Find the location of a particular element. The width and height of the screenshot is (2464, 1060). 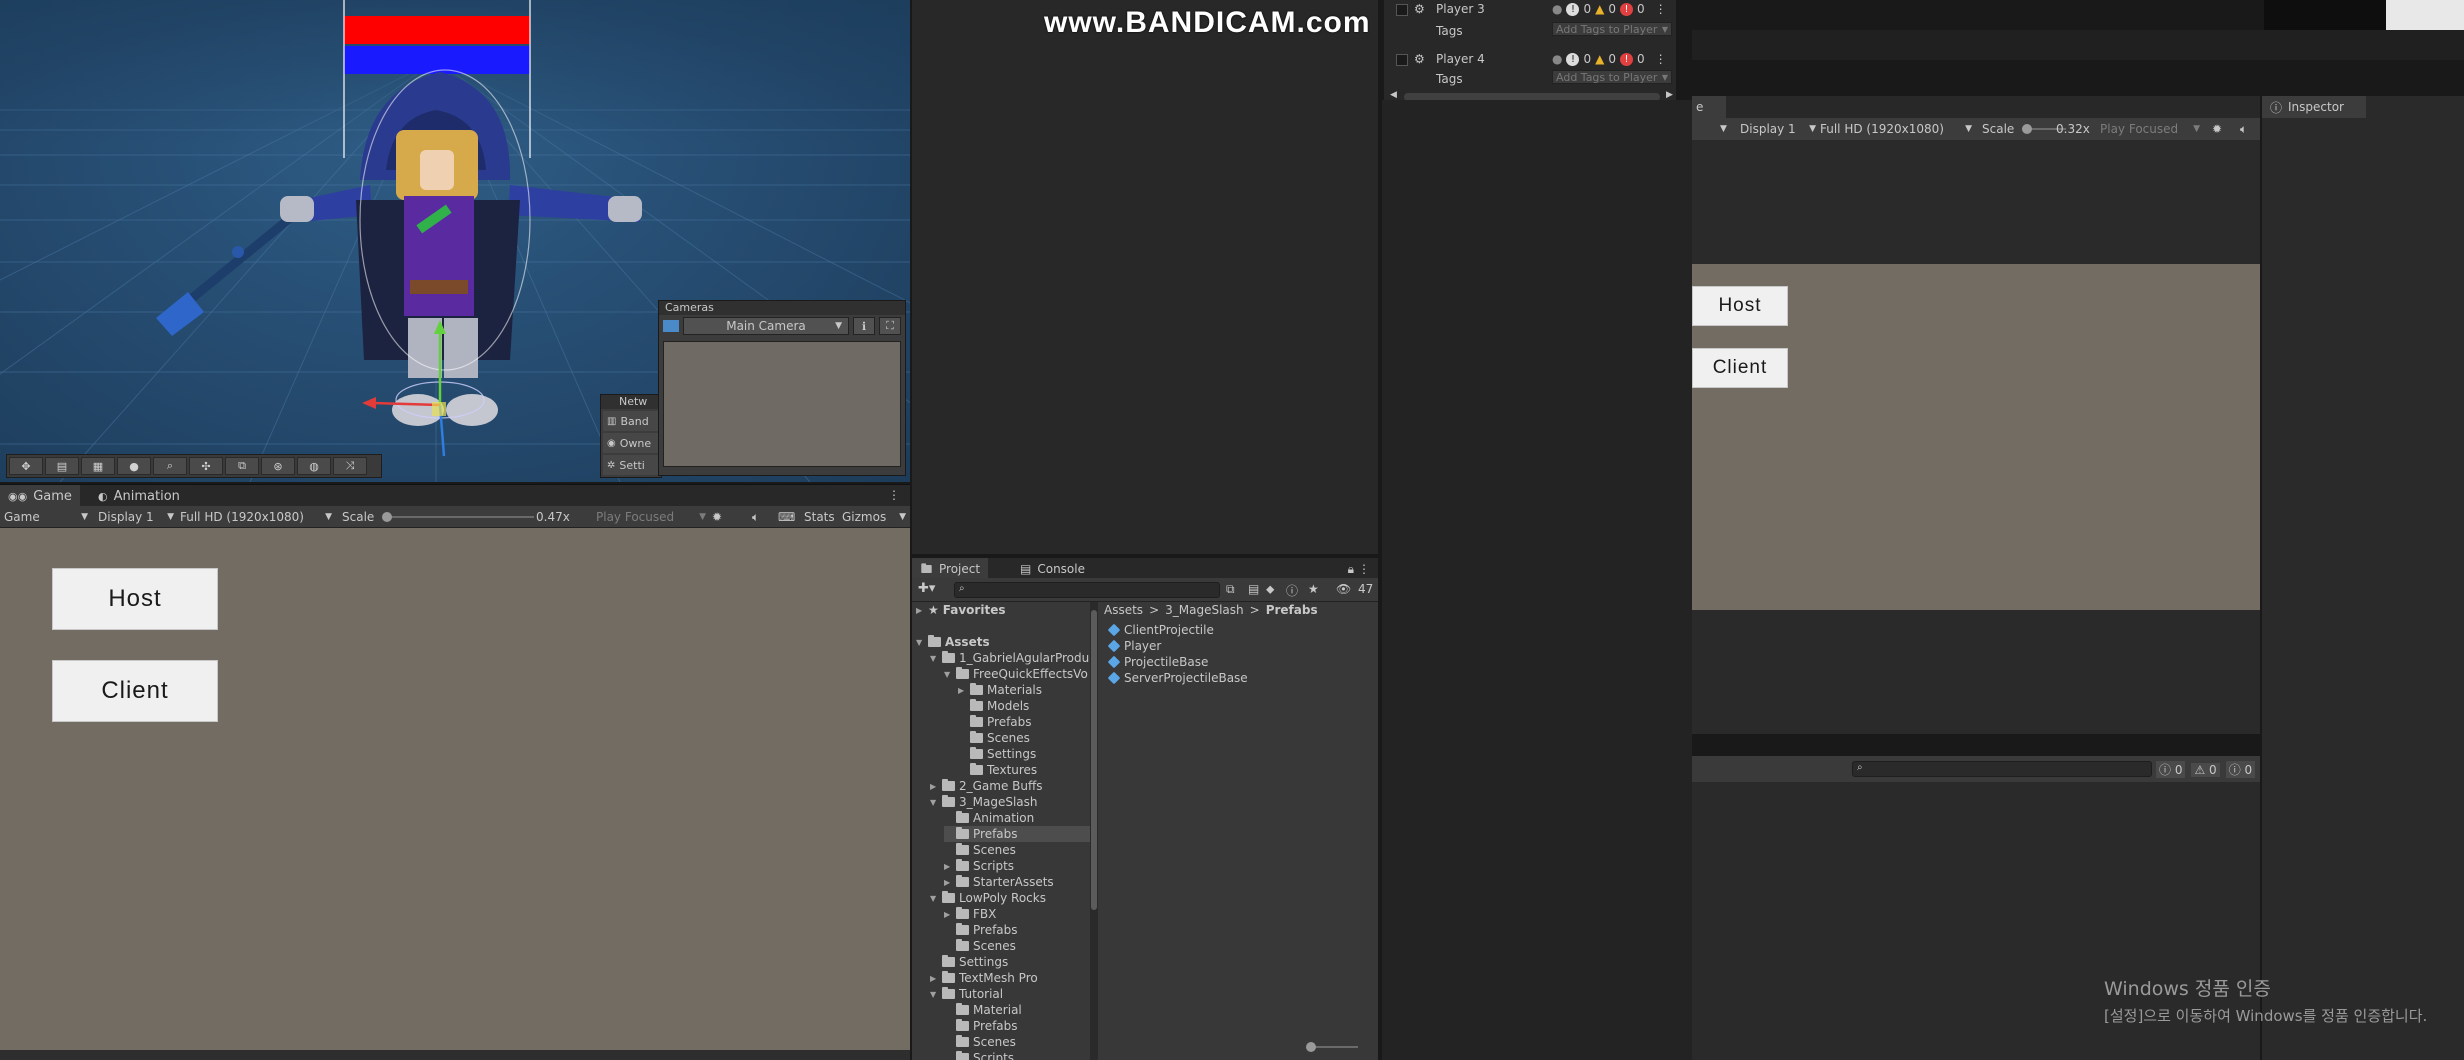

folder-tree-item: Scripts is located at coordinates (979, 1055).